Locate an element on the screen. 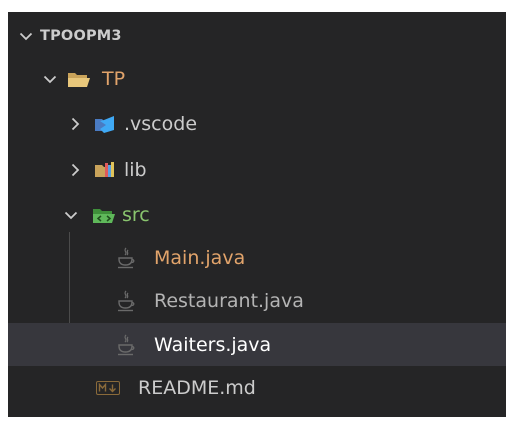 Image resolution: width=514 pixels, height=427 pixels. lib-folder-icon is located at coordinates (105, 170).